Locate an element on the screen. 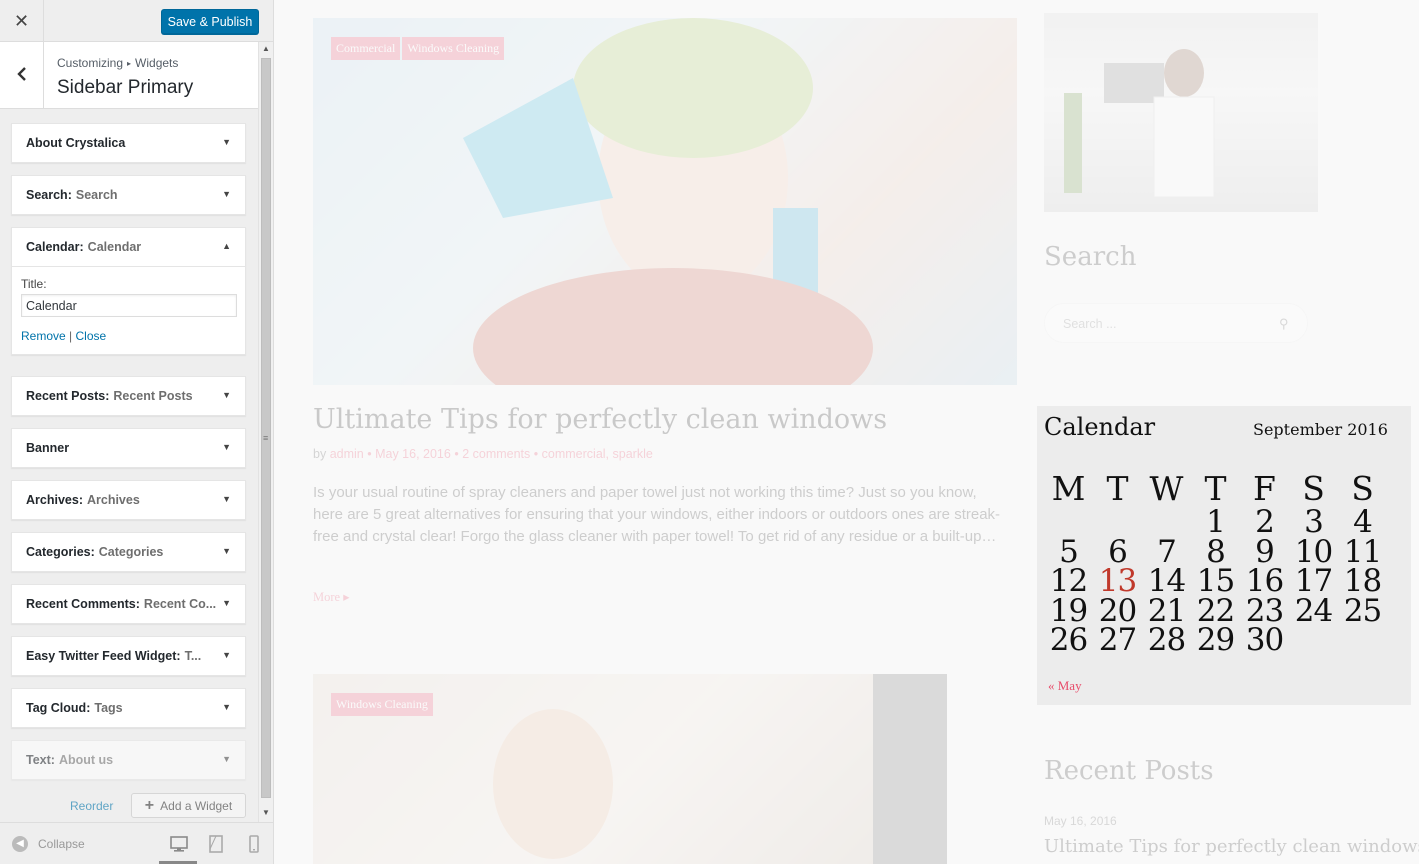 The image size is (1419, 864). widget-settings: Title: Remove | Close is located at coordinates (128, 310).